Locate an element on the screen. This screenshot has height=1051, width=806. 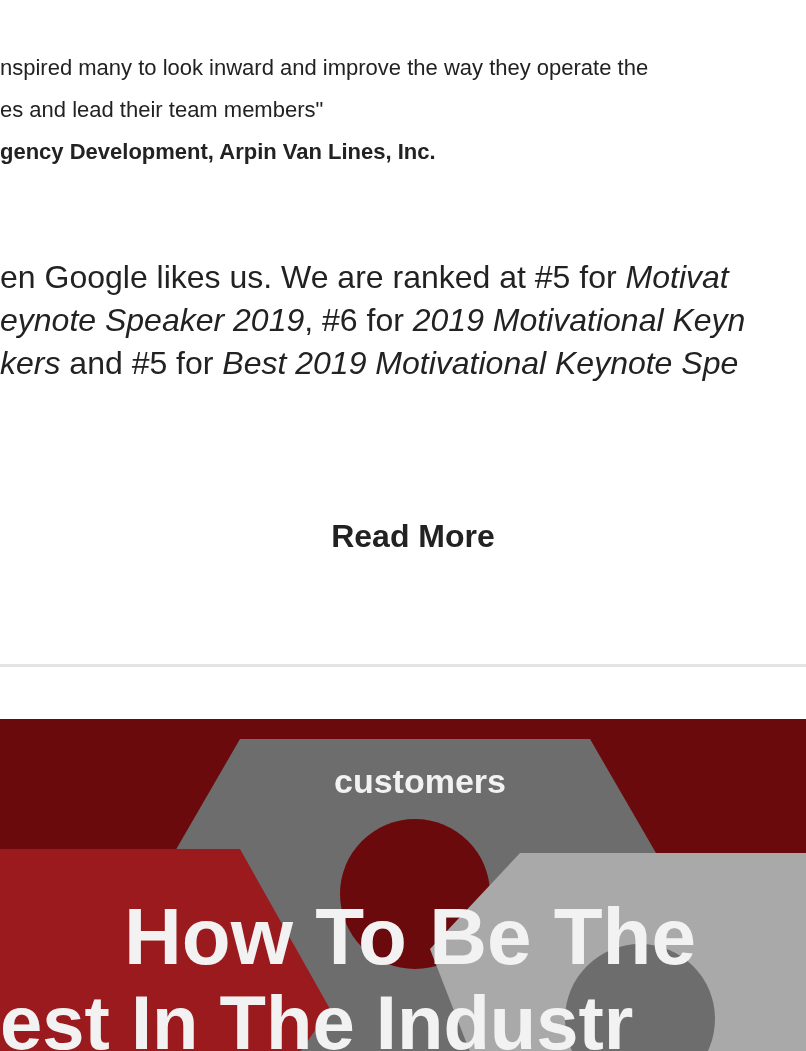
quote-text: es and lead their team members" is located at coordinates (162, 110).